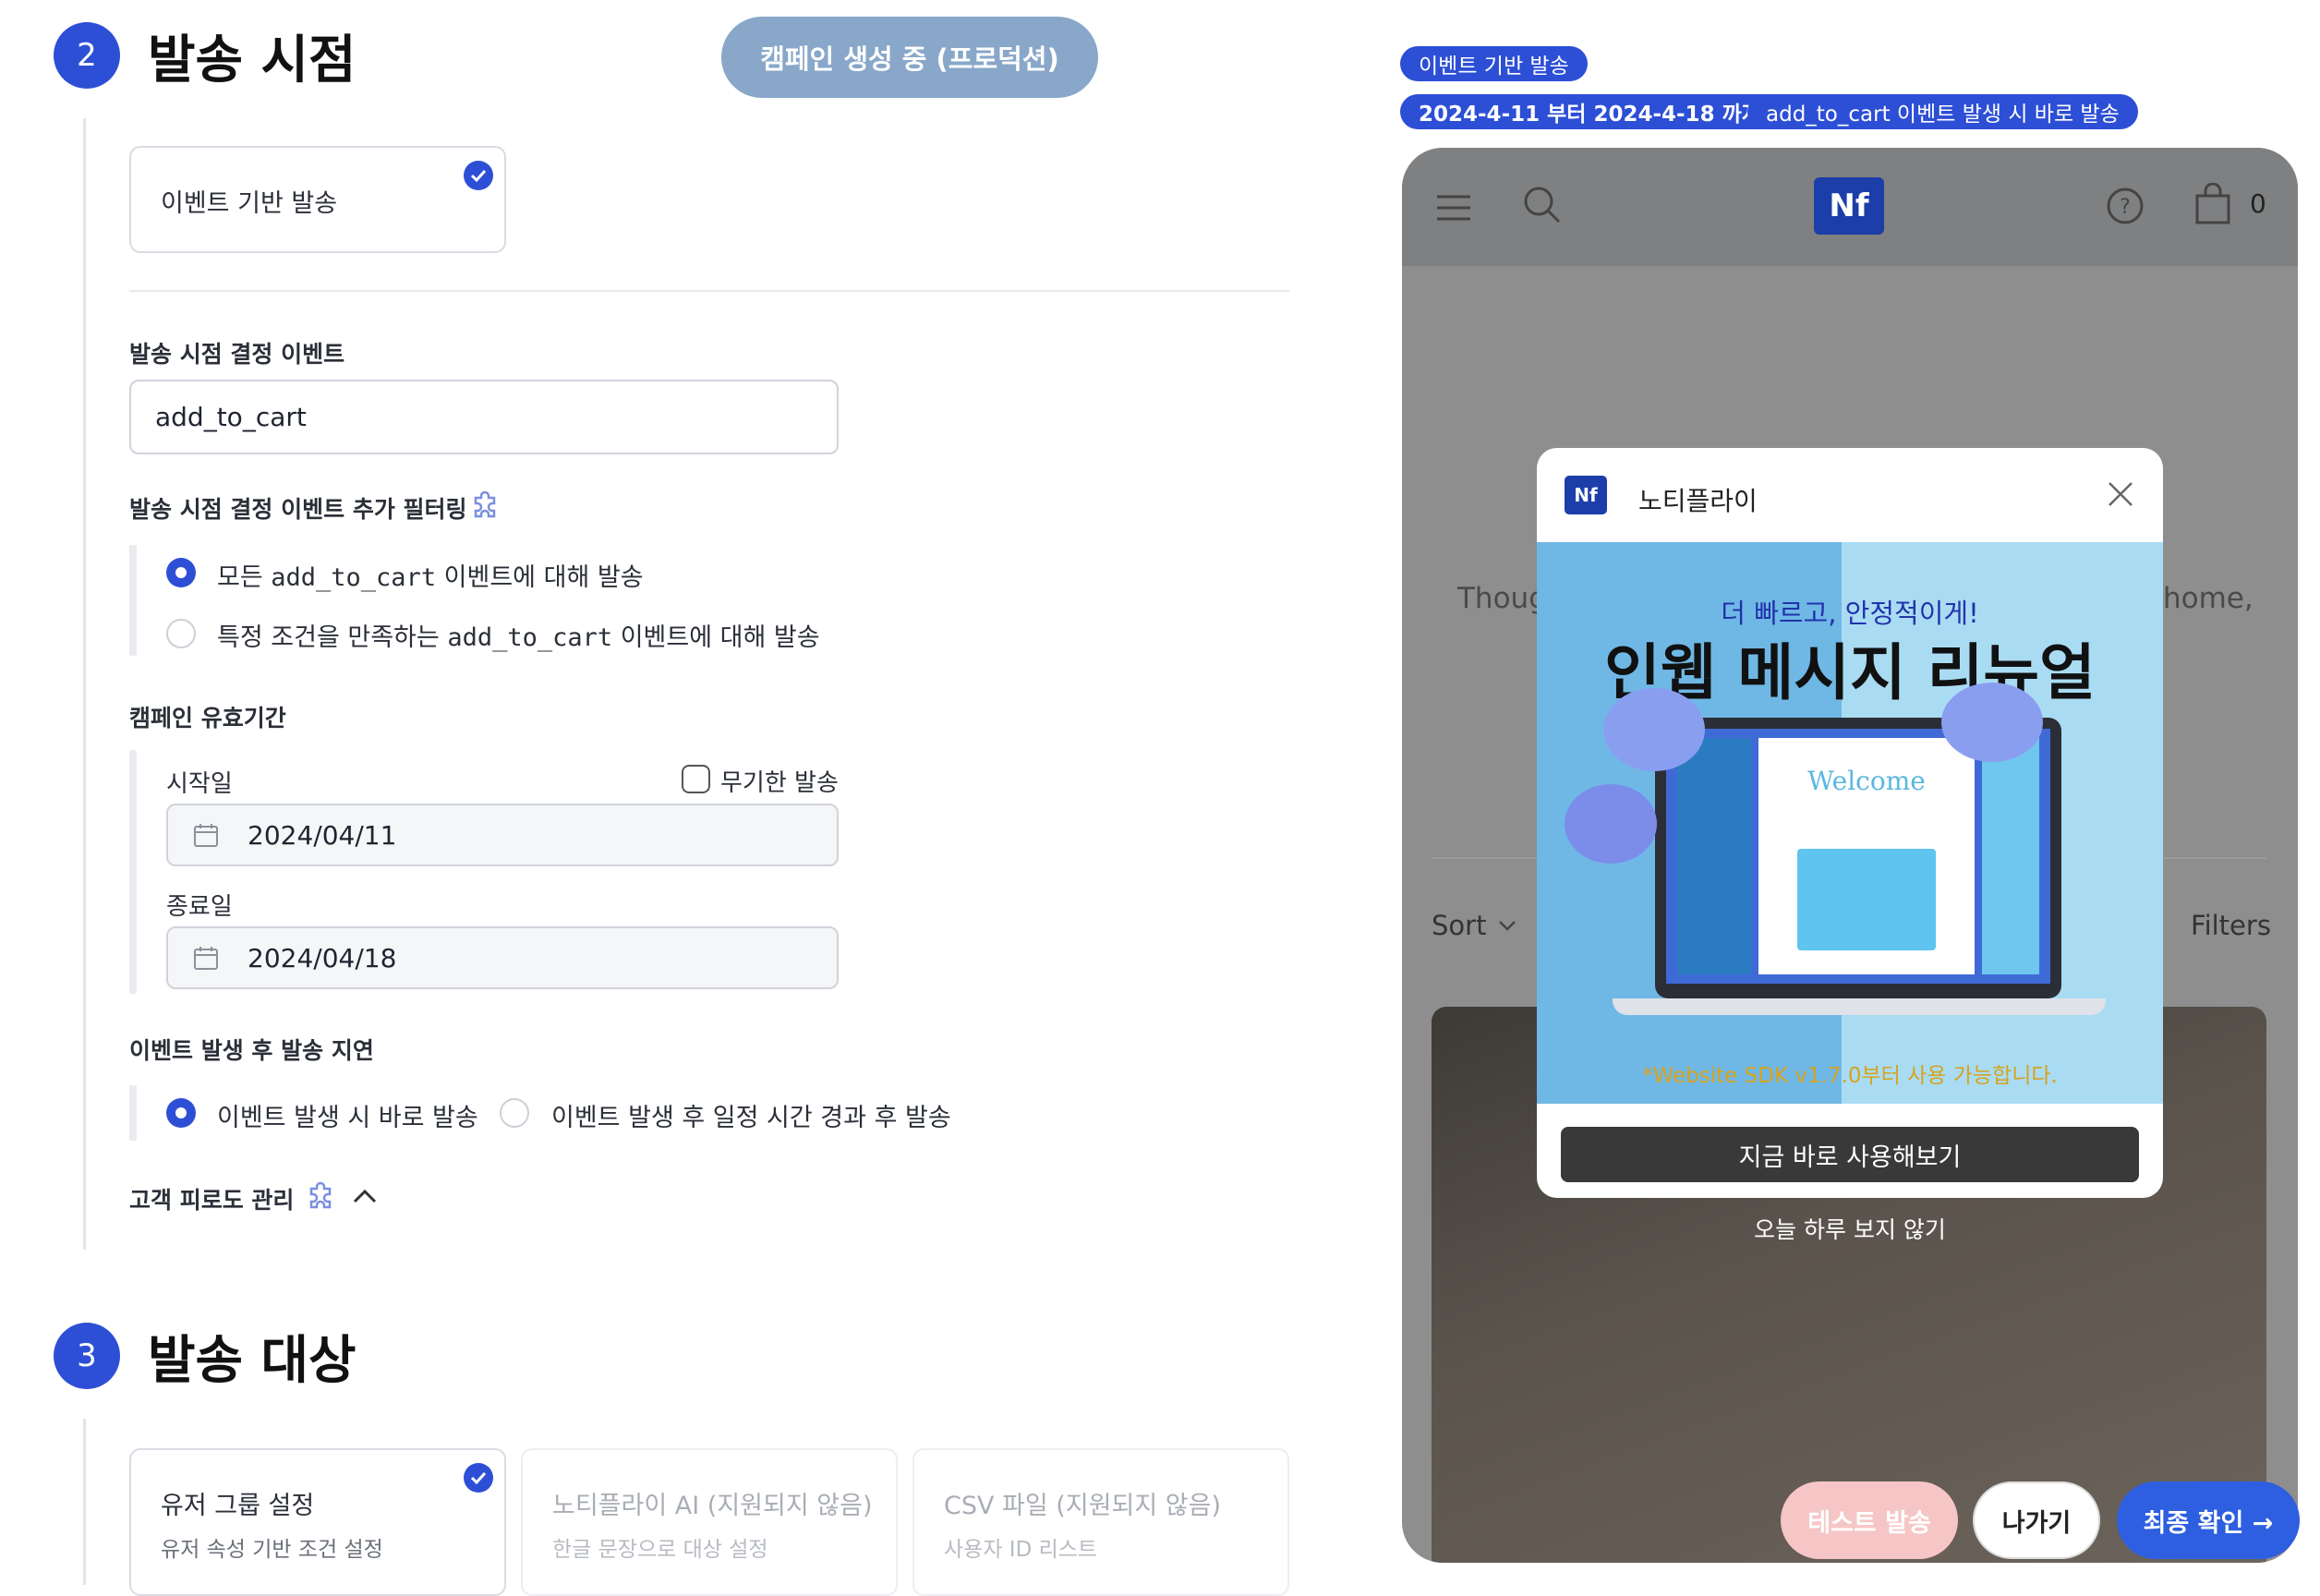 This screenshot has height=1596, width=2320. I want to click on screen-page: Welcome, so click(1866, 856).